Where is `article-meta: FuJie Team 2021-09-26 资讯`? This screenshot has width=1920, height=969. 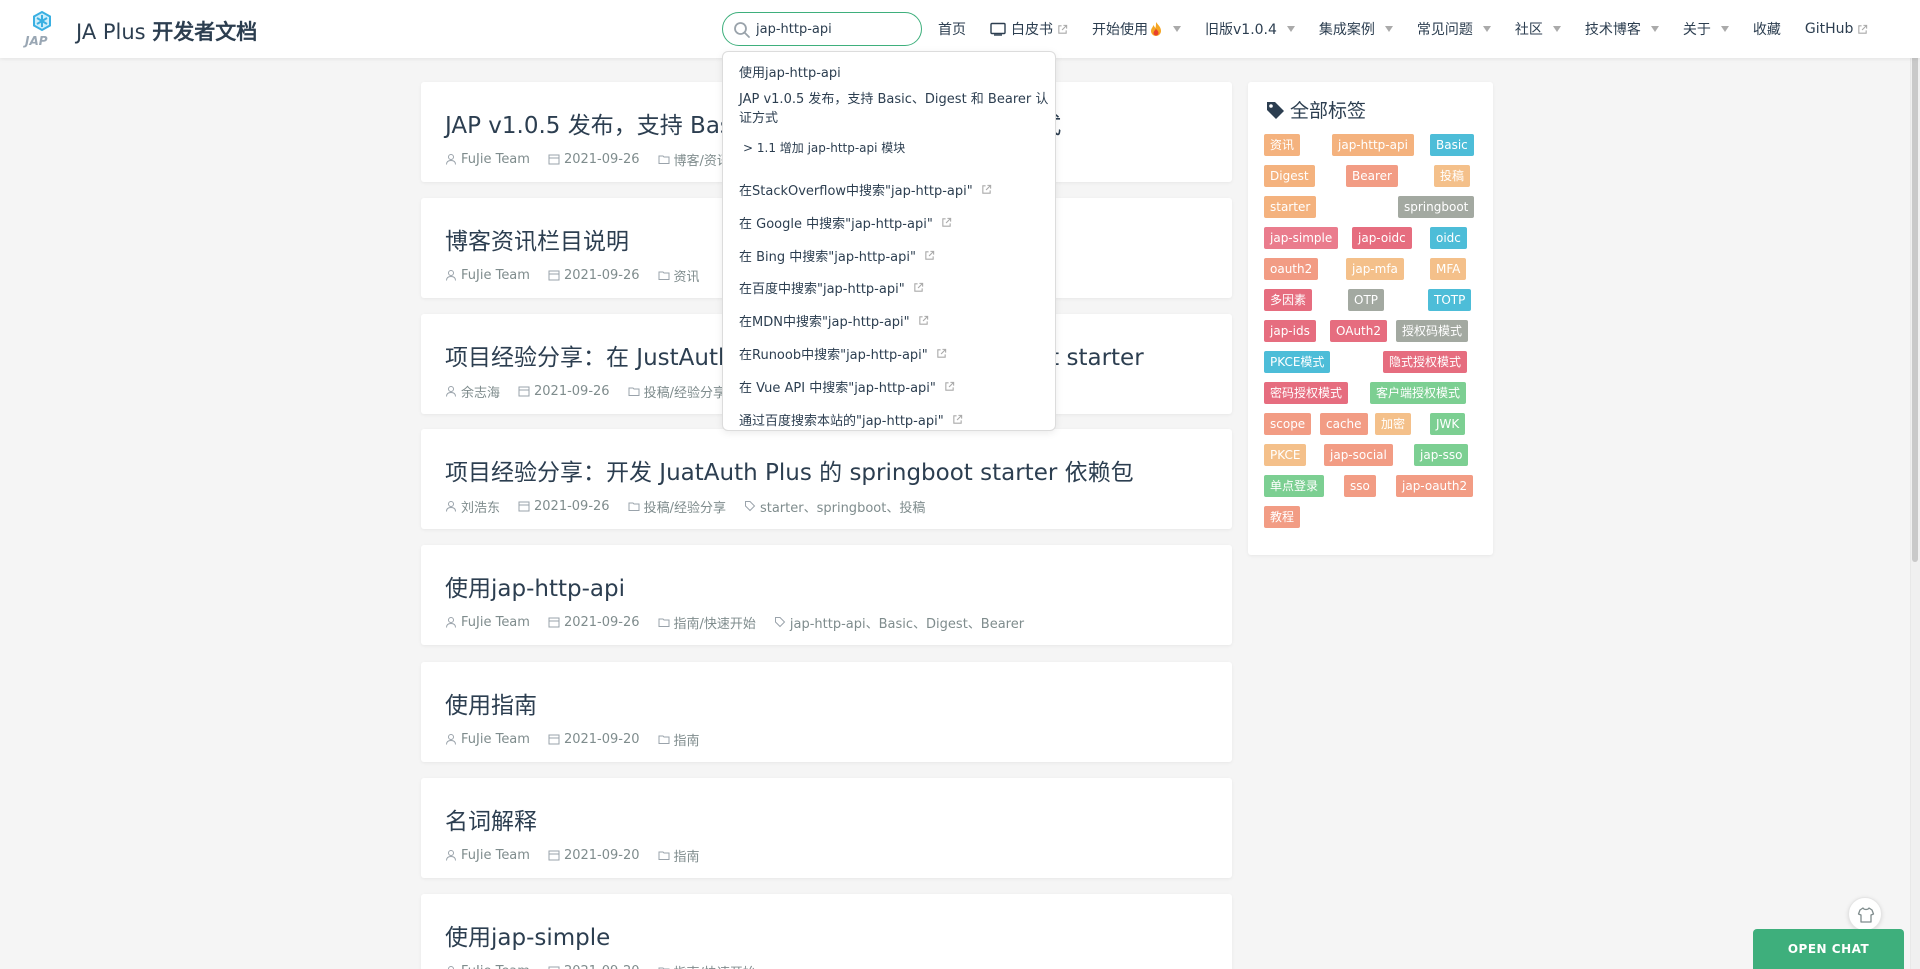 article-meta: FuJie Team 2021-09-26 资讯 is located at coordinates (581, 275).